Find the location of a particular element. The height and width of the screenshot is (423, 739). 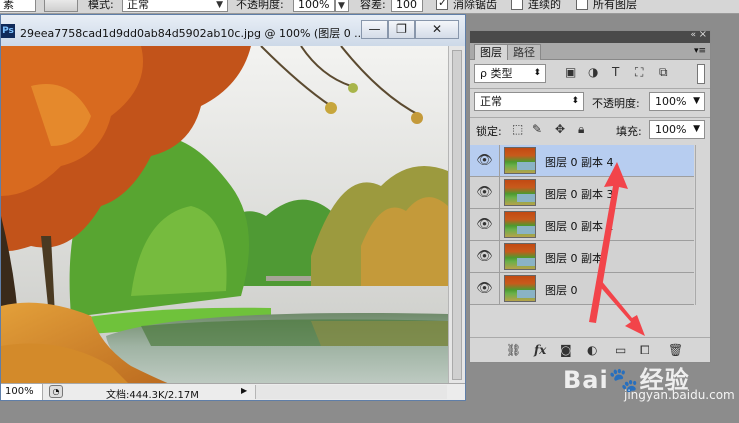

mode-label: 模式: is located at coordinates (101, 5).